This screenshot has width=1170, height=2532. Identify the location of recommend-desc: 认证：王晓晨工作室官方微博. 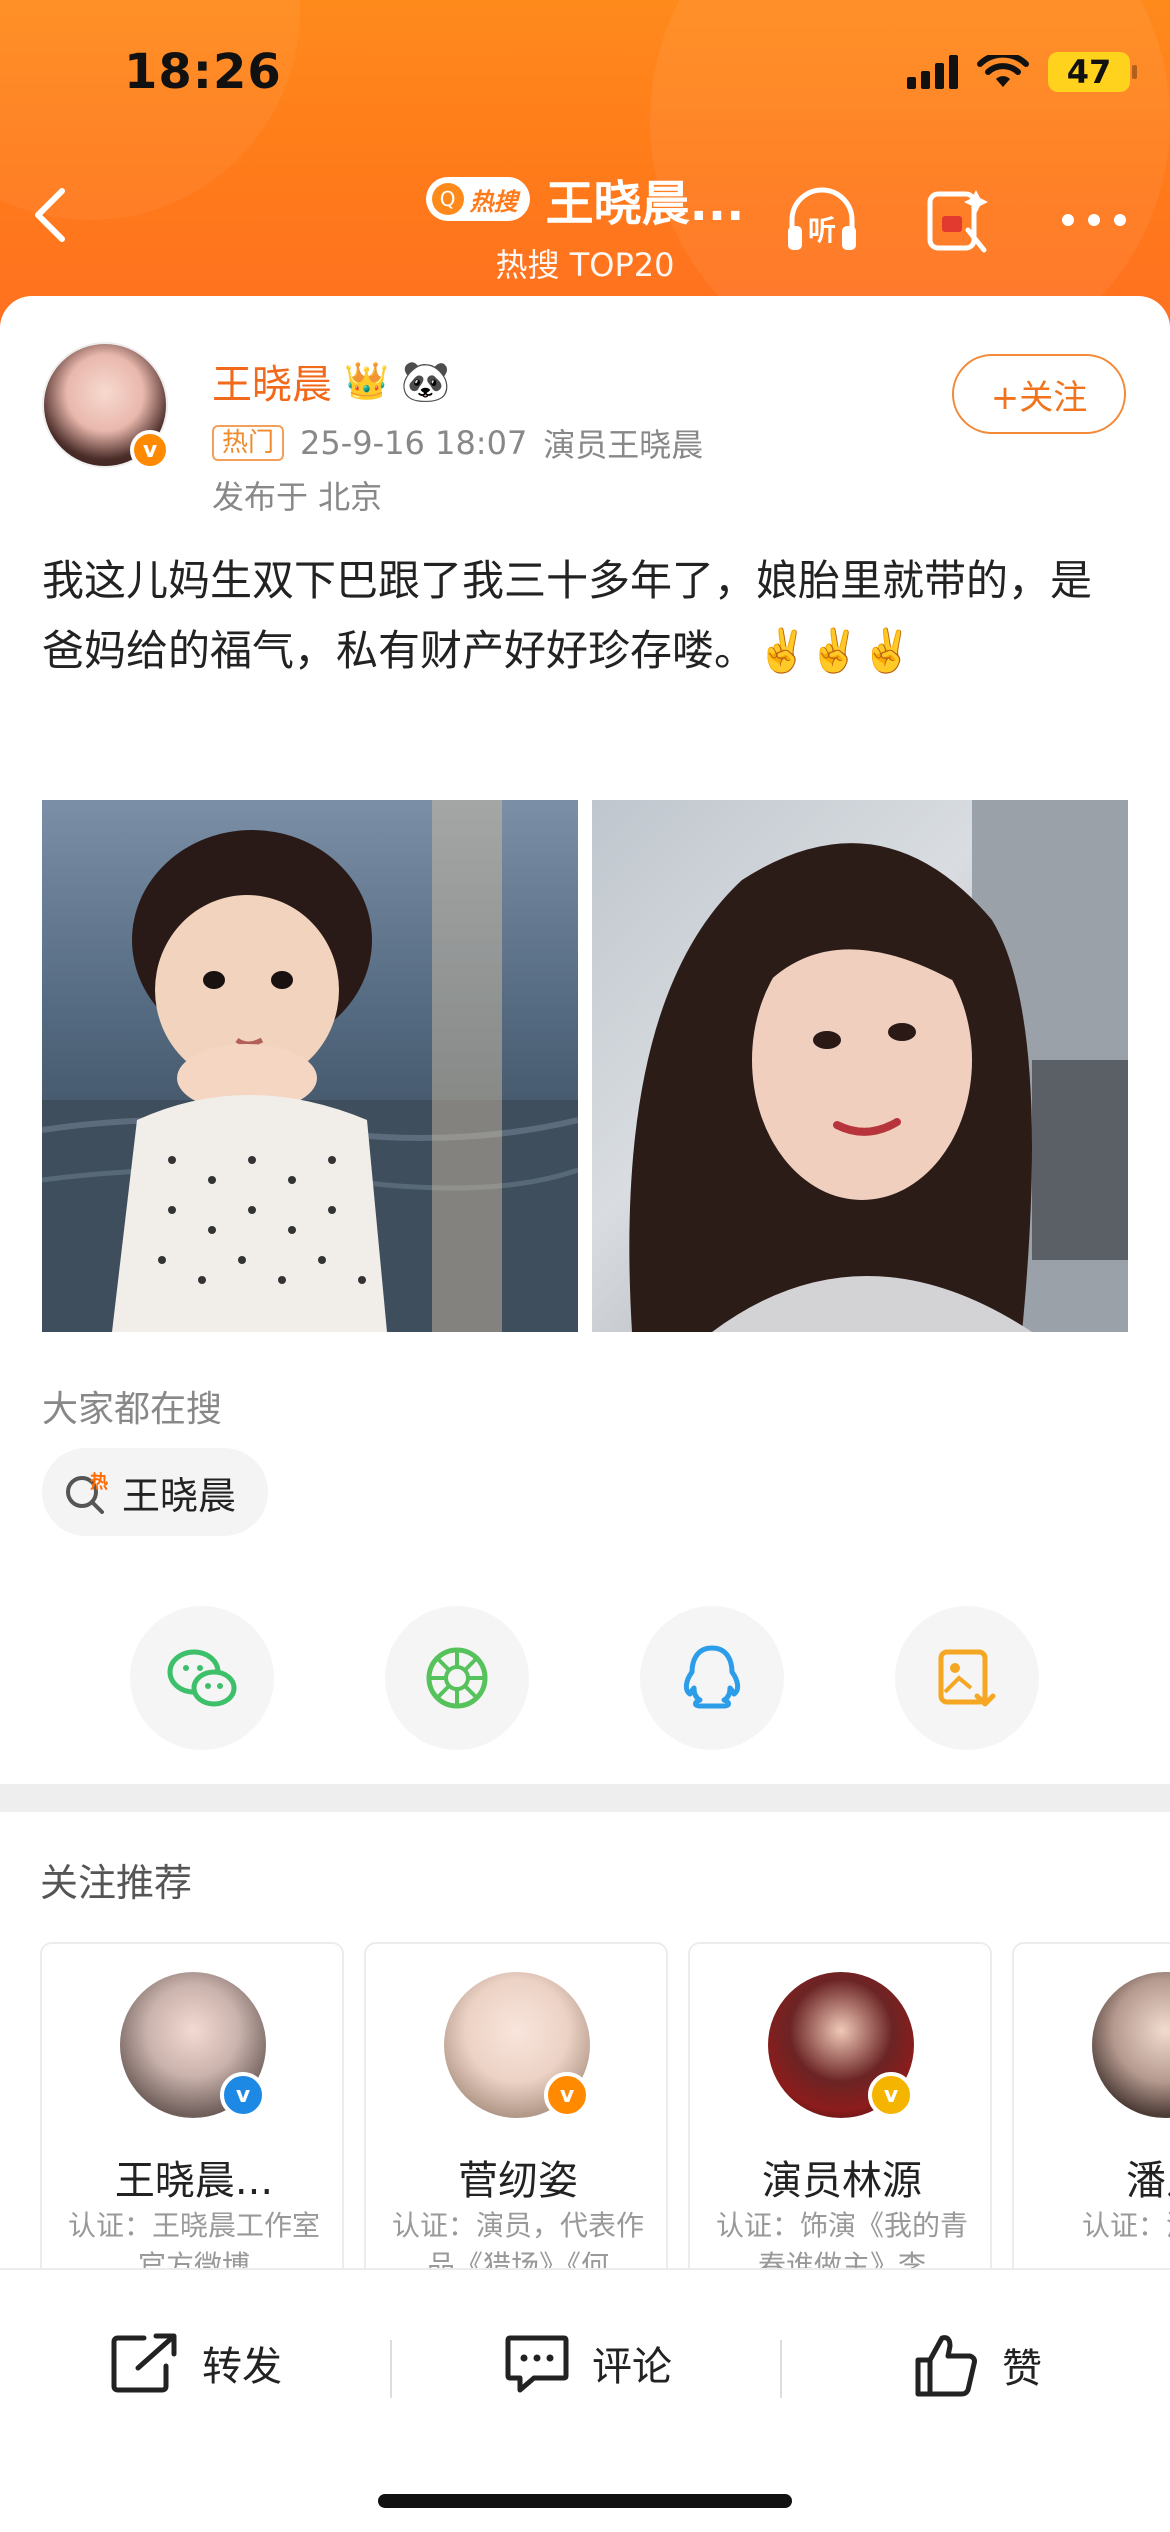
(193, 2240).